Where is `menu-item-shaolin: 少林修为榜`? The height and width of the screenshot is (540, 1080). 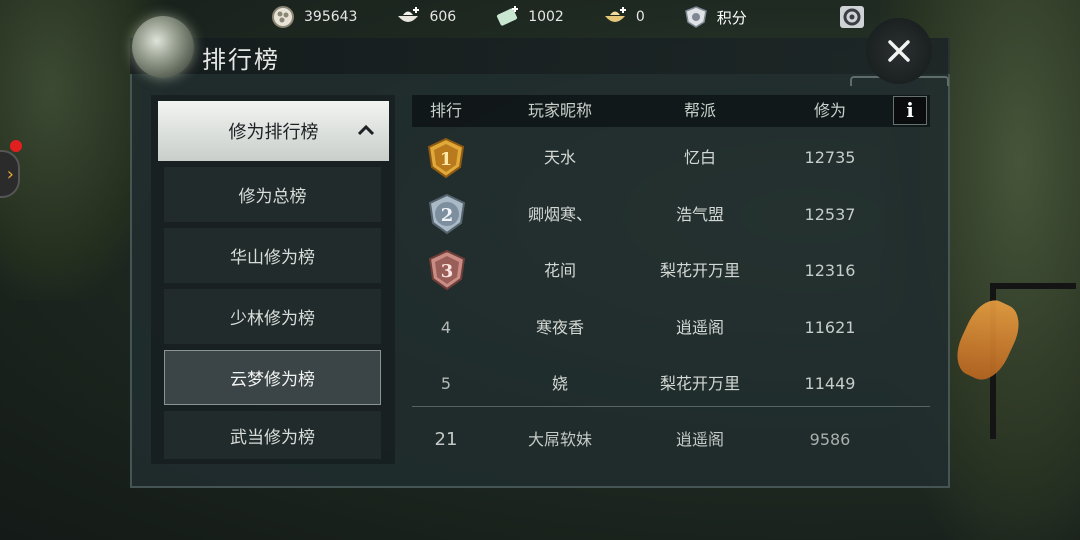 menu-item-shaolin: 少林修为榜 is located at coordinates (272, 316).